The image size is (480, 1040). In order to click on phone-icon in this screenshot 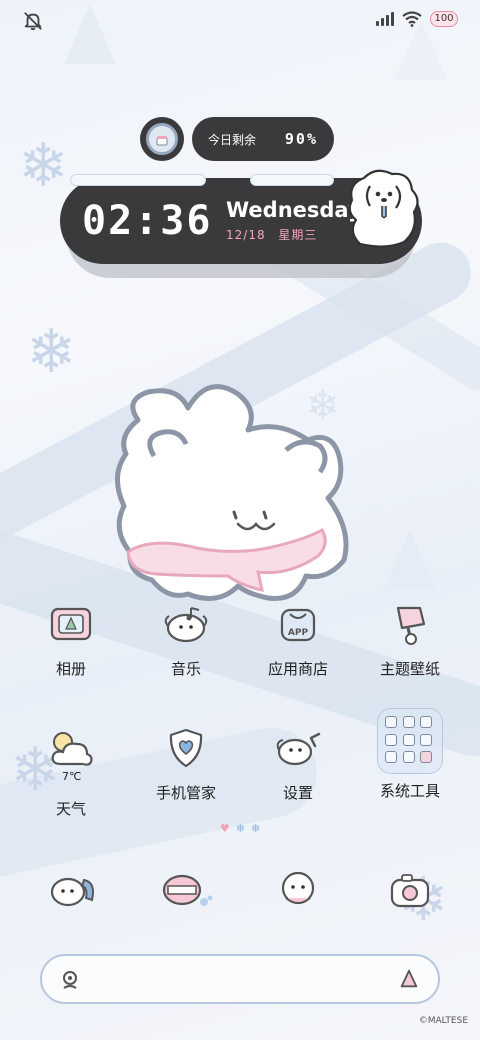, I will do `click(72, 892)`.